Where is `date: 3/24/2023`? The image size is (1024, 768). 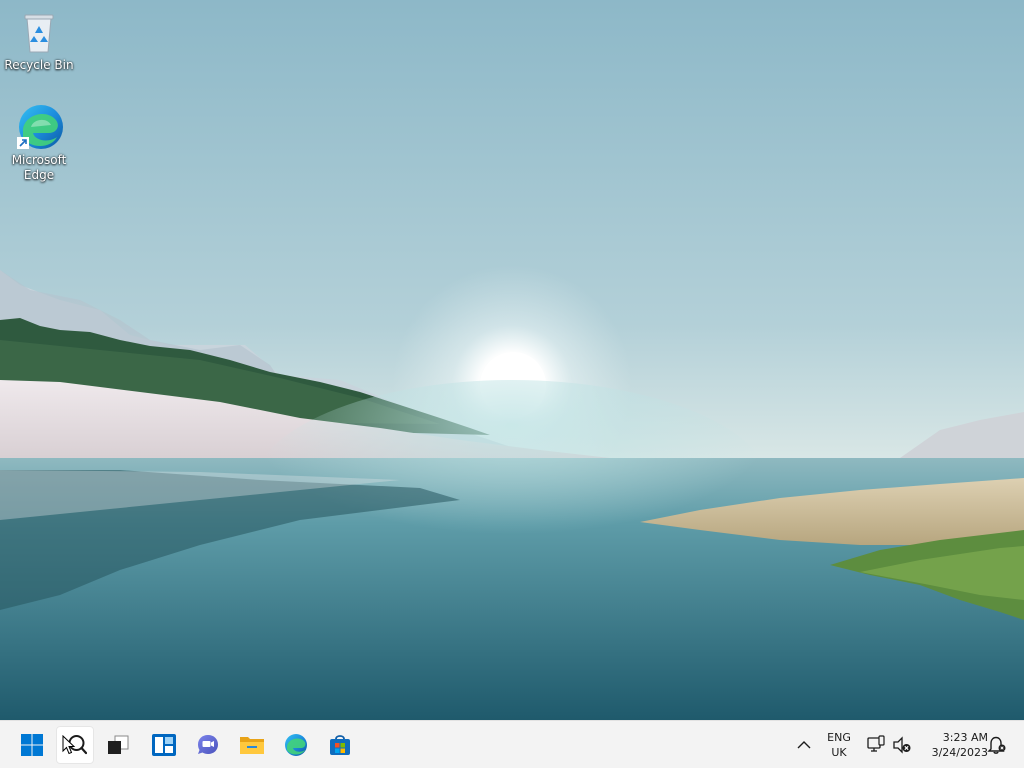 date: 3/24/2023 is located at coordinates (959, 752).